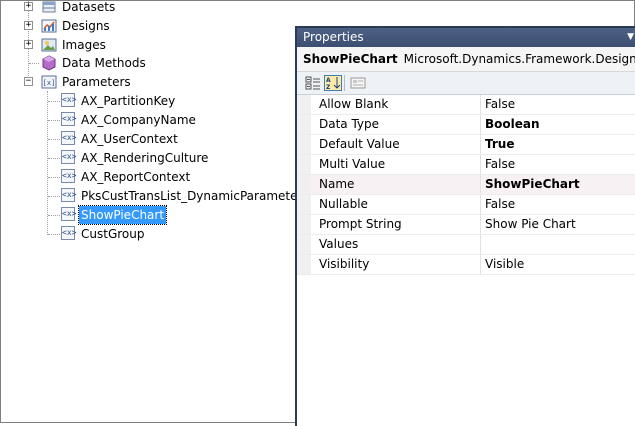 This screenshot has width=635, height=426. Describe the element at coordinates (129, 139) in the screenshot. I see `tree-node-label: AX_UserContext` at that location.